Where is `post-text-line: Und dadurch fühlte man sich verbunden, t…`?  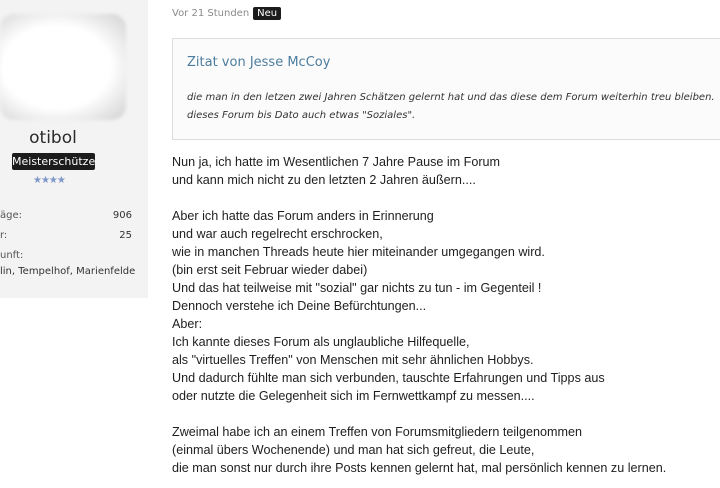
post-text-line: Und dadurch fühlte man sich verbunden, t… is located at coordinates (388, 378).